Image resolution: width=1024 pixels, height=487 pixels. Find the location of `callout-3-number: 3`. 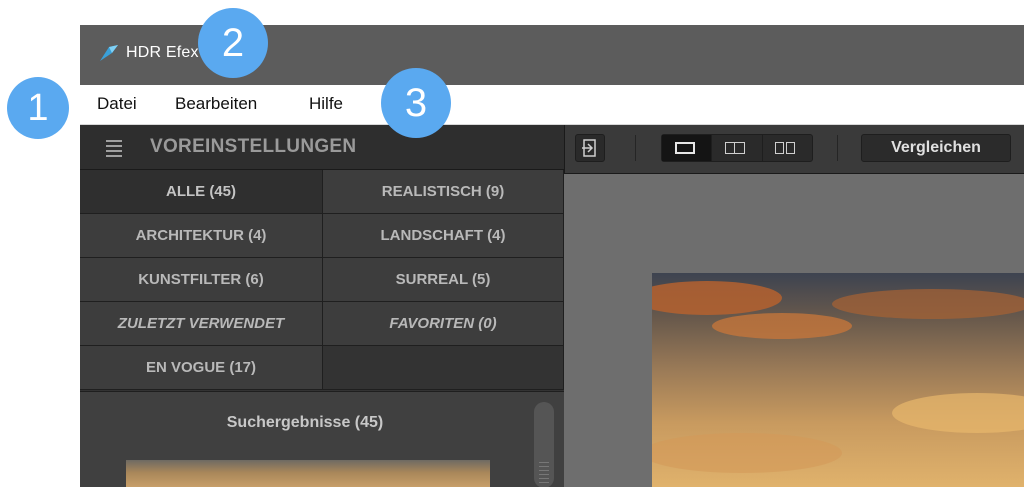

callout-3-number: 3 is located at coordinates (416, 103).